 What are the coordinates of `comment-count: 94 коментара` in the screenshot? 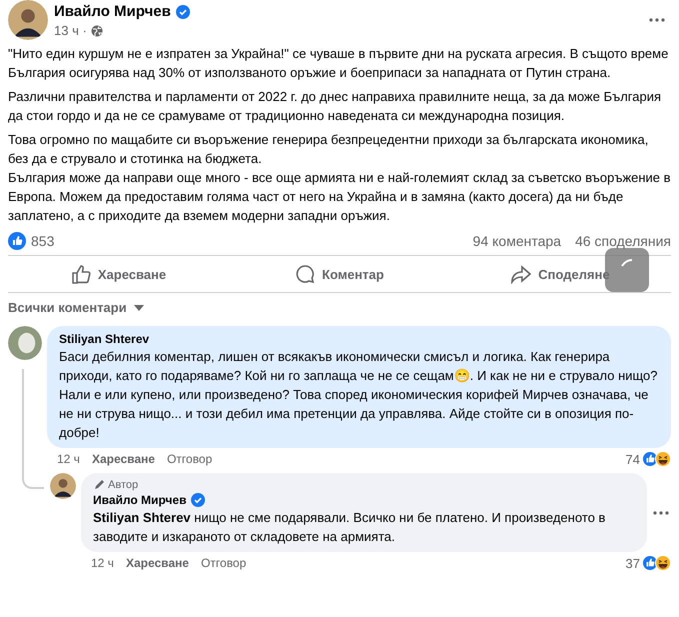 It's located at (517, 241).